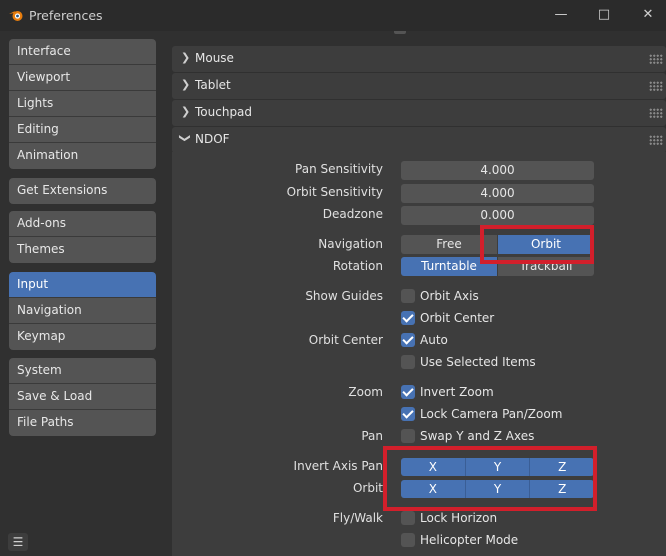 The image size is (666, 556). I want to click on sidebar-group-addons: Add-ons Themes, so click(82, 237).